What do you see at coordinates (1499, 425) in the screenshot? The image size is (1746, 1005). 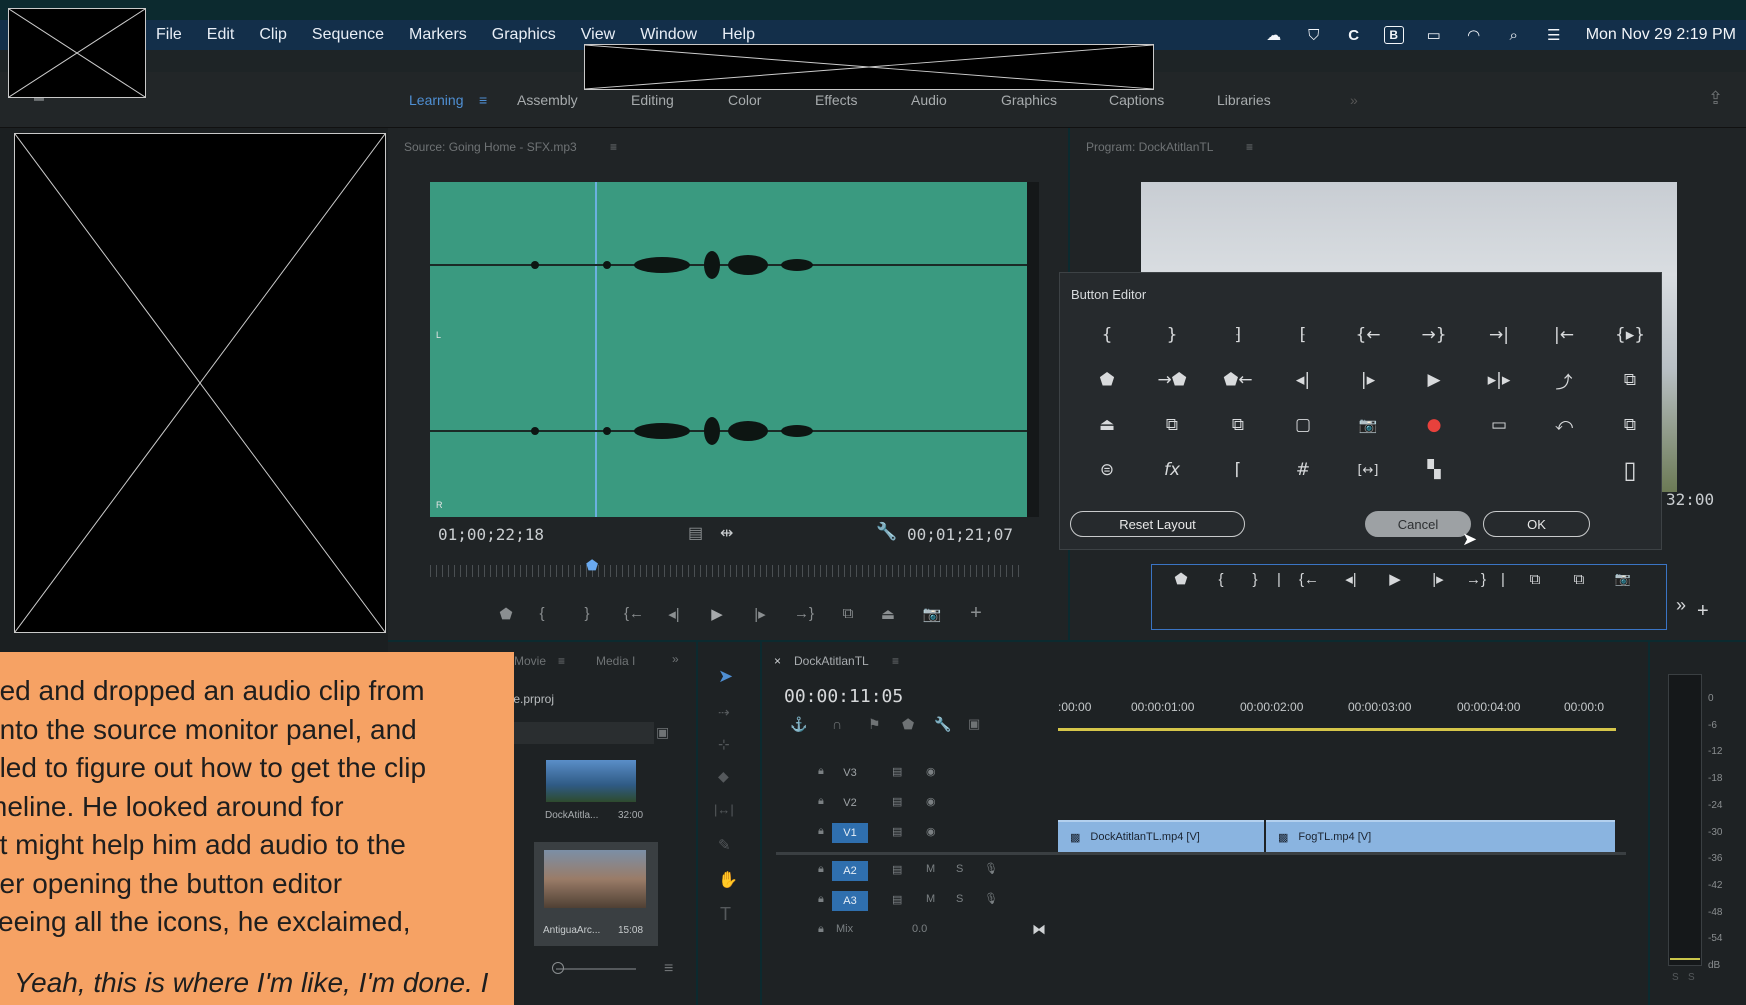 I see `multicam-icon: ▭` at bounding box center [1499, 425].